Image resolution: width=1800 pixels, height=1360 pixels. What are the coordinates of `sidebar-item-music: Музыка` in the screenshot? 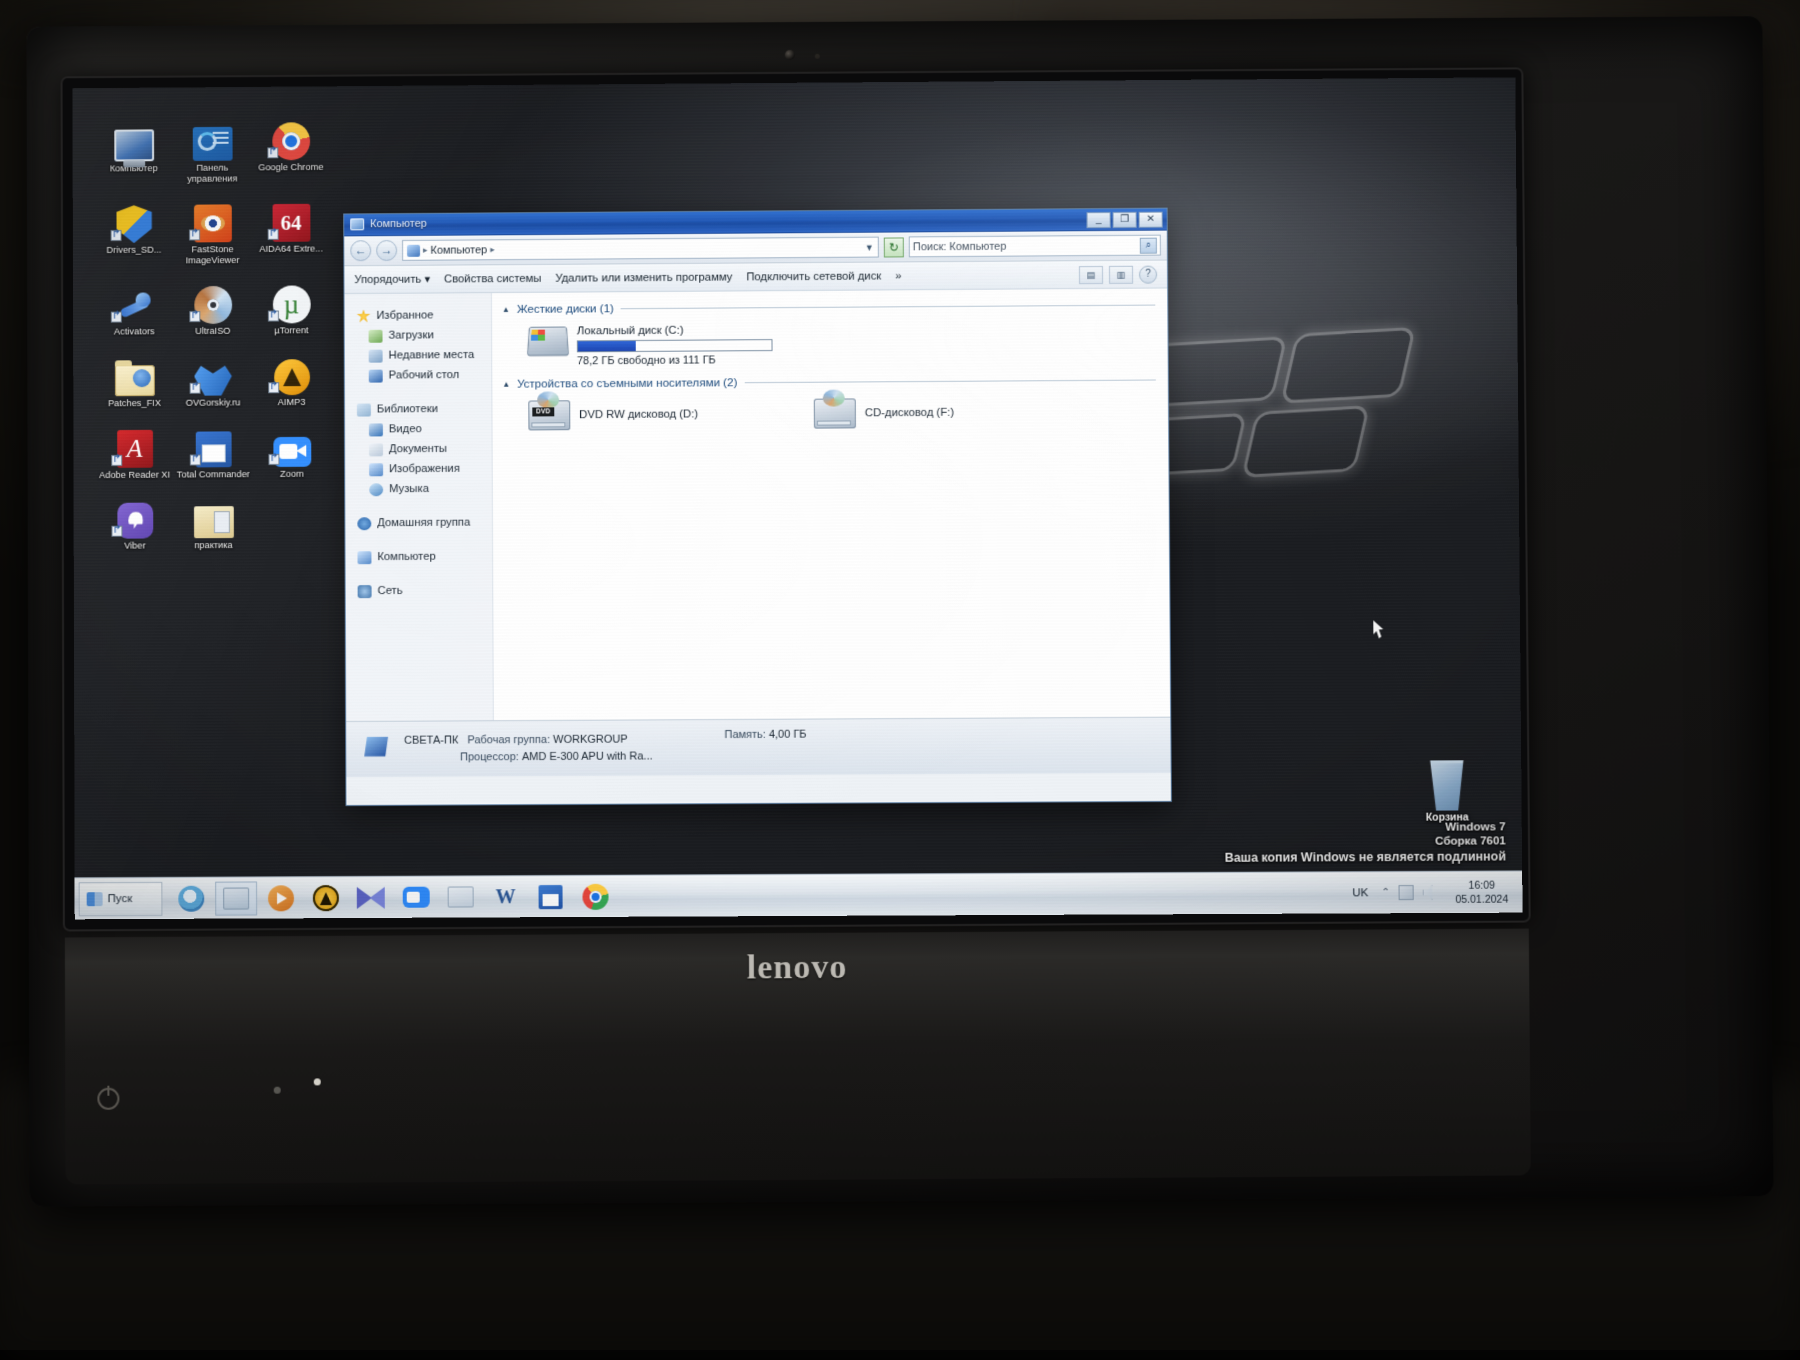 It's located at (422, 489).